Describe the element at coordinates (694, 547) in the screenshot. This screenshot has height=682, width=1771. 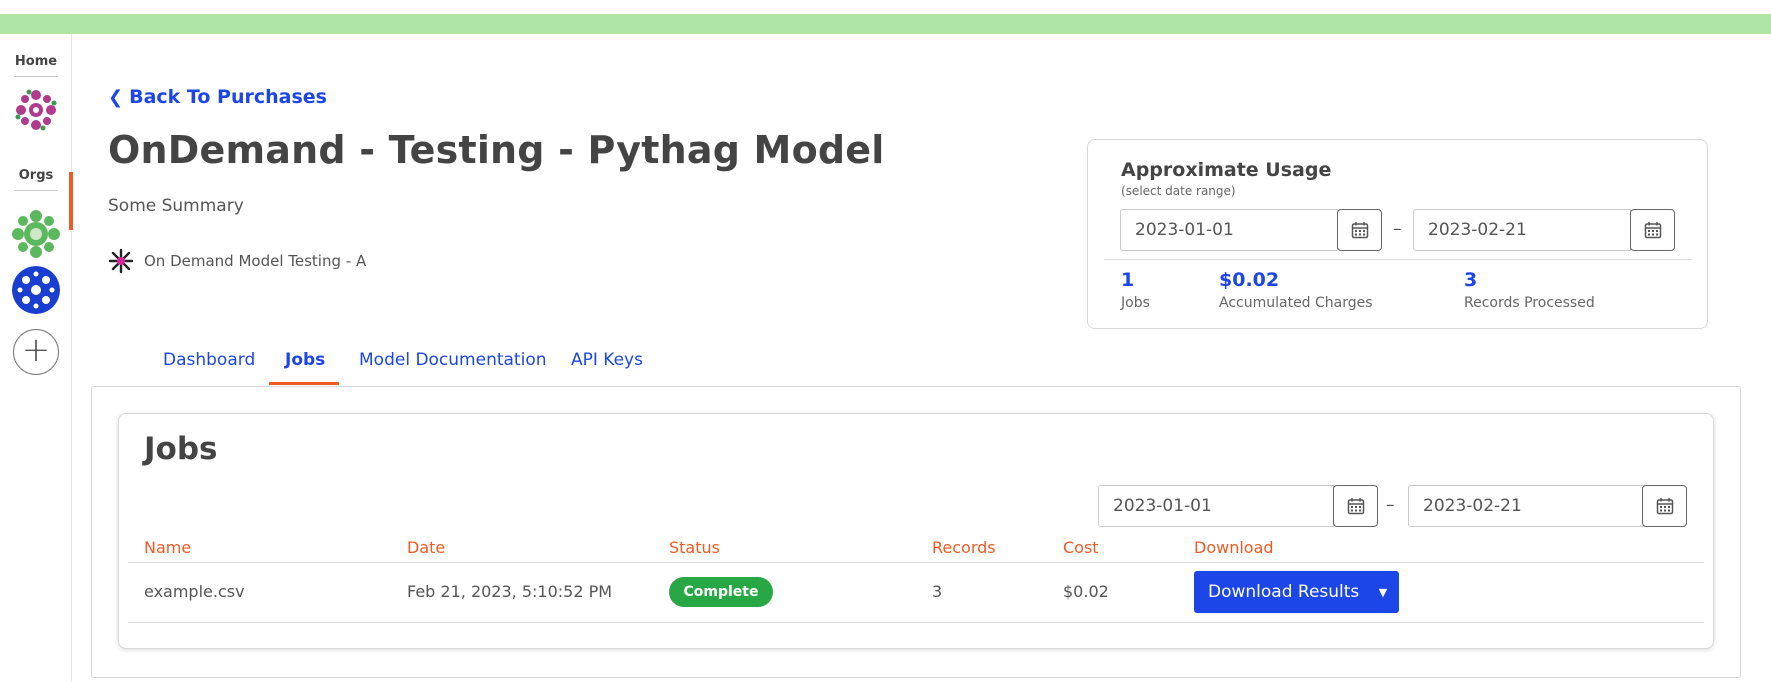
I see `column-header-status: Status` at that location.